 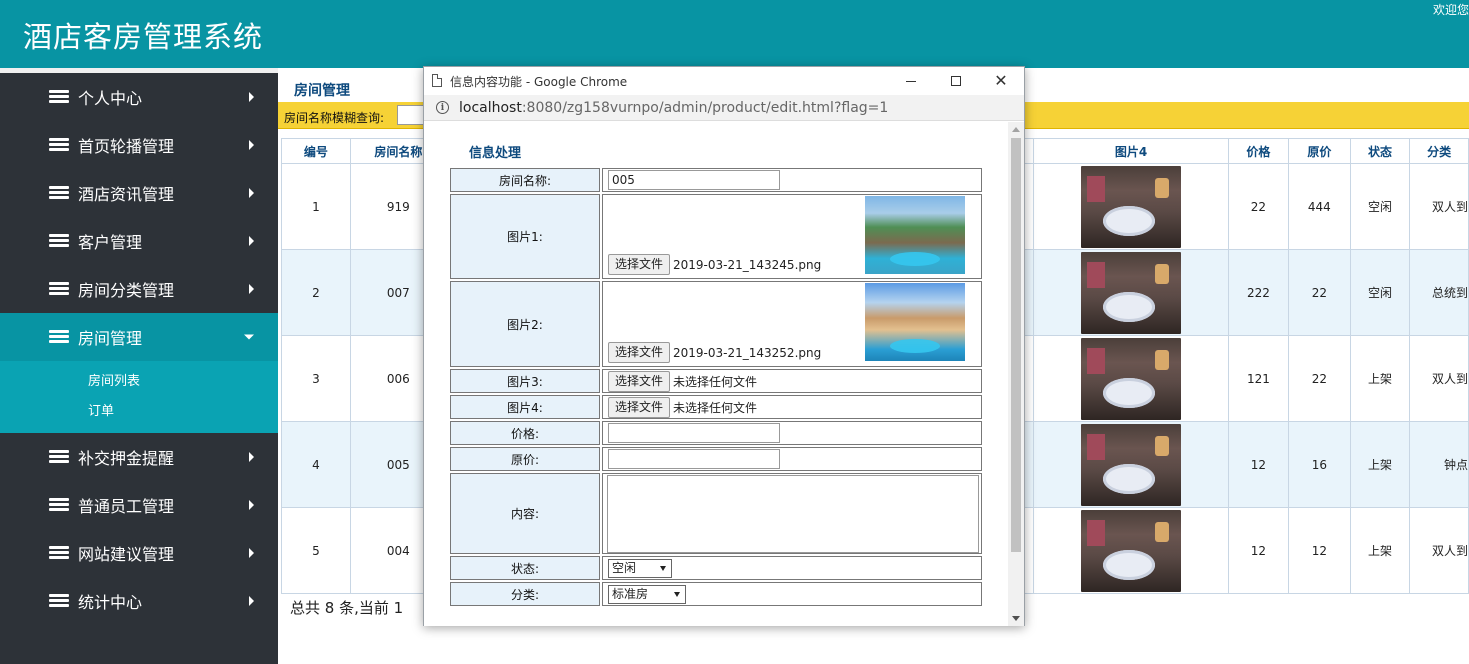 What do you see at coordinates (647, 594) in the screenshot?
I see `category-select: 标准房` at bounding box center [647, 594].